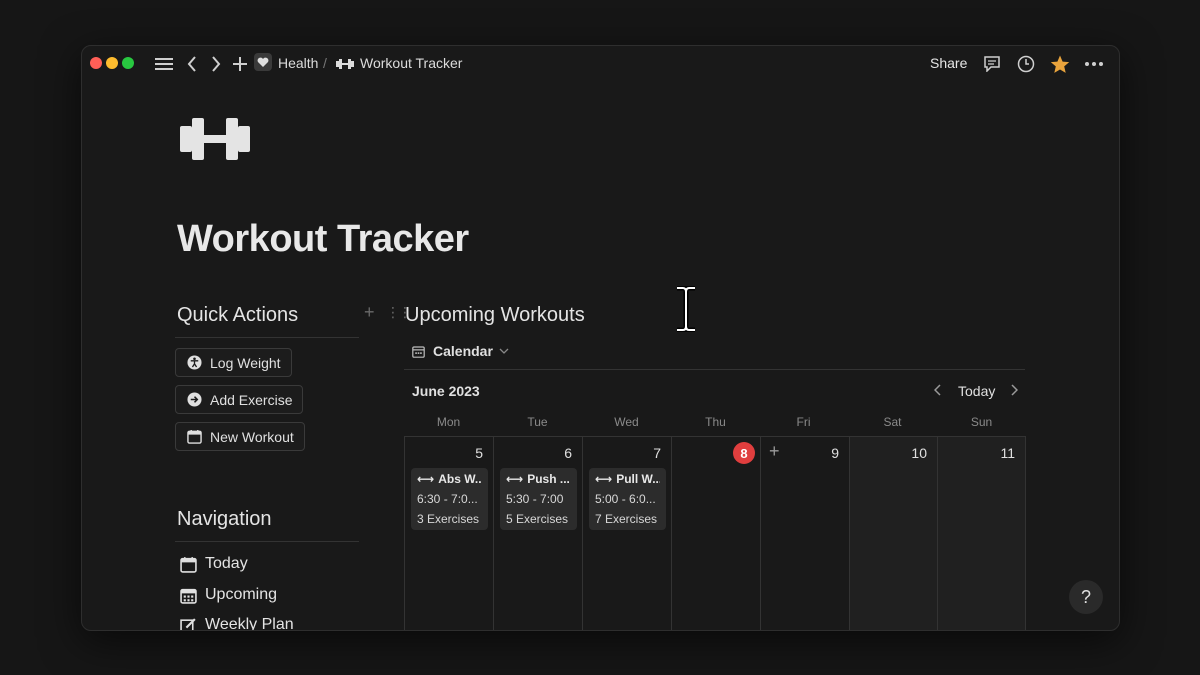  I want to click on nav-item-label: Upcoming, so click(241, 594).